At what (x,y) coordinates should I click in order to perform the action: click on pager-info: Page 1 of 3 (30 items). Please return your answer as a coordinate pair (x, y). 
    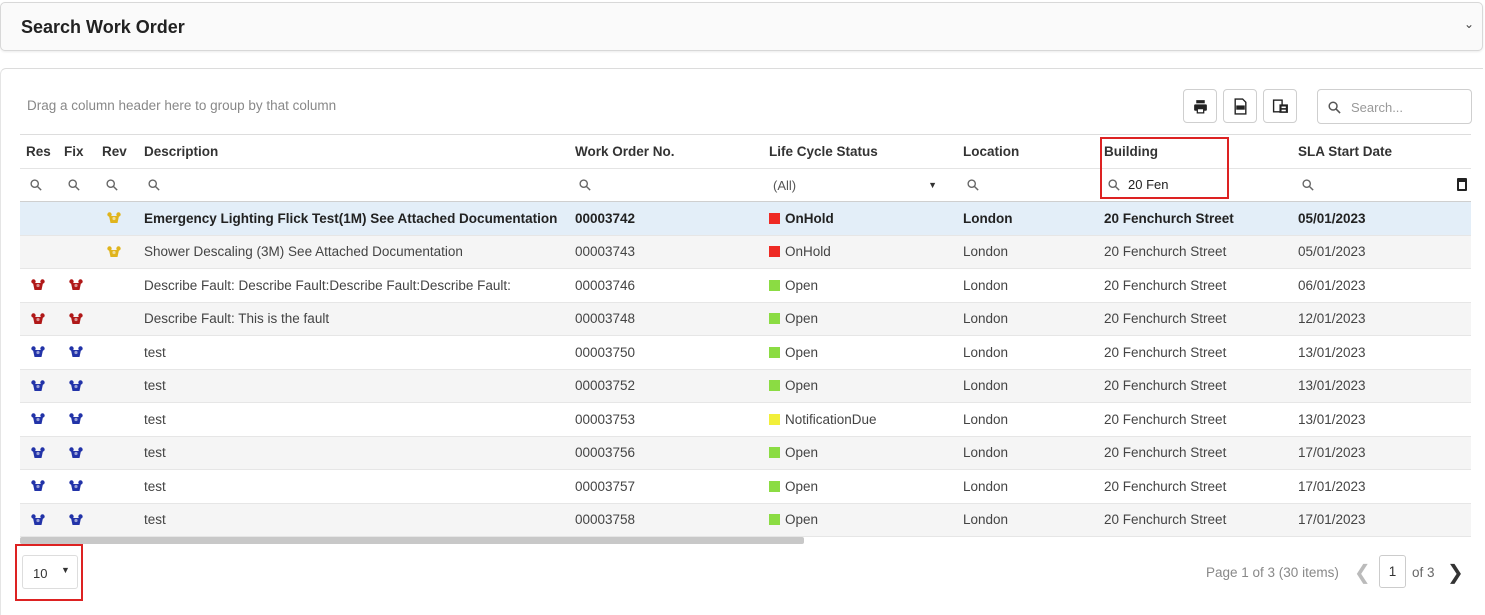
    Looking at the image, I should click on (1272, 572).